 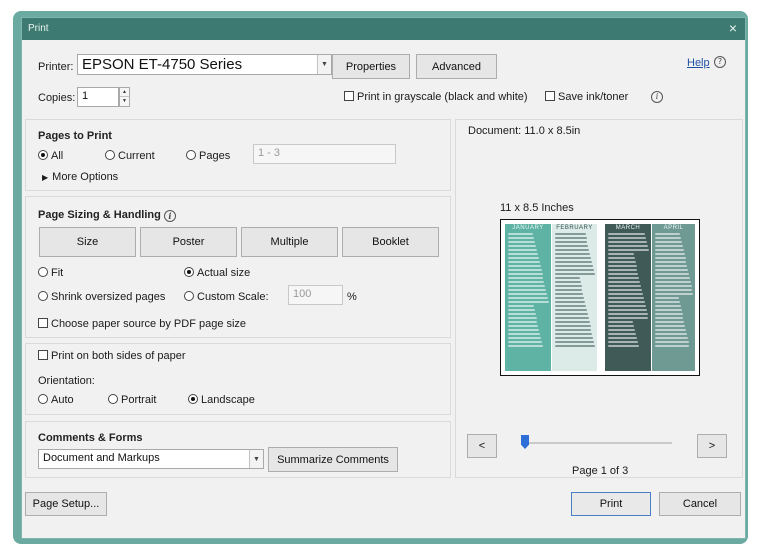 I want to click on custom-scale-radio, so click(x=189, y=296).